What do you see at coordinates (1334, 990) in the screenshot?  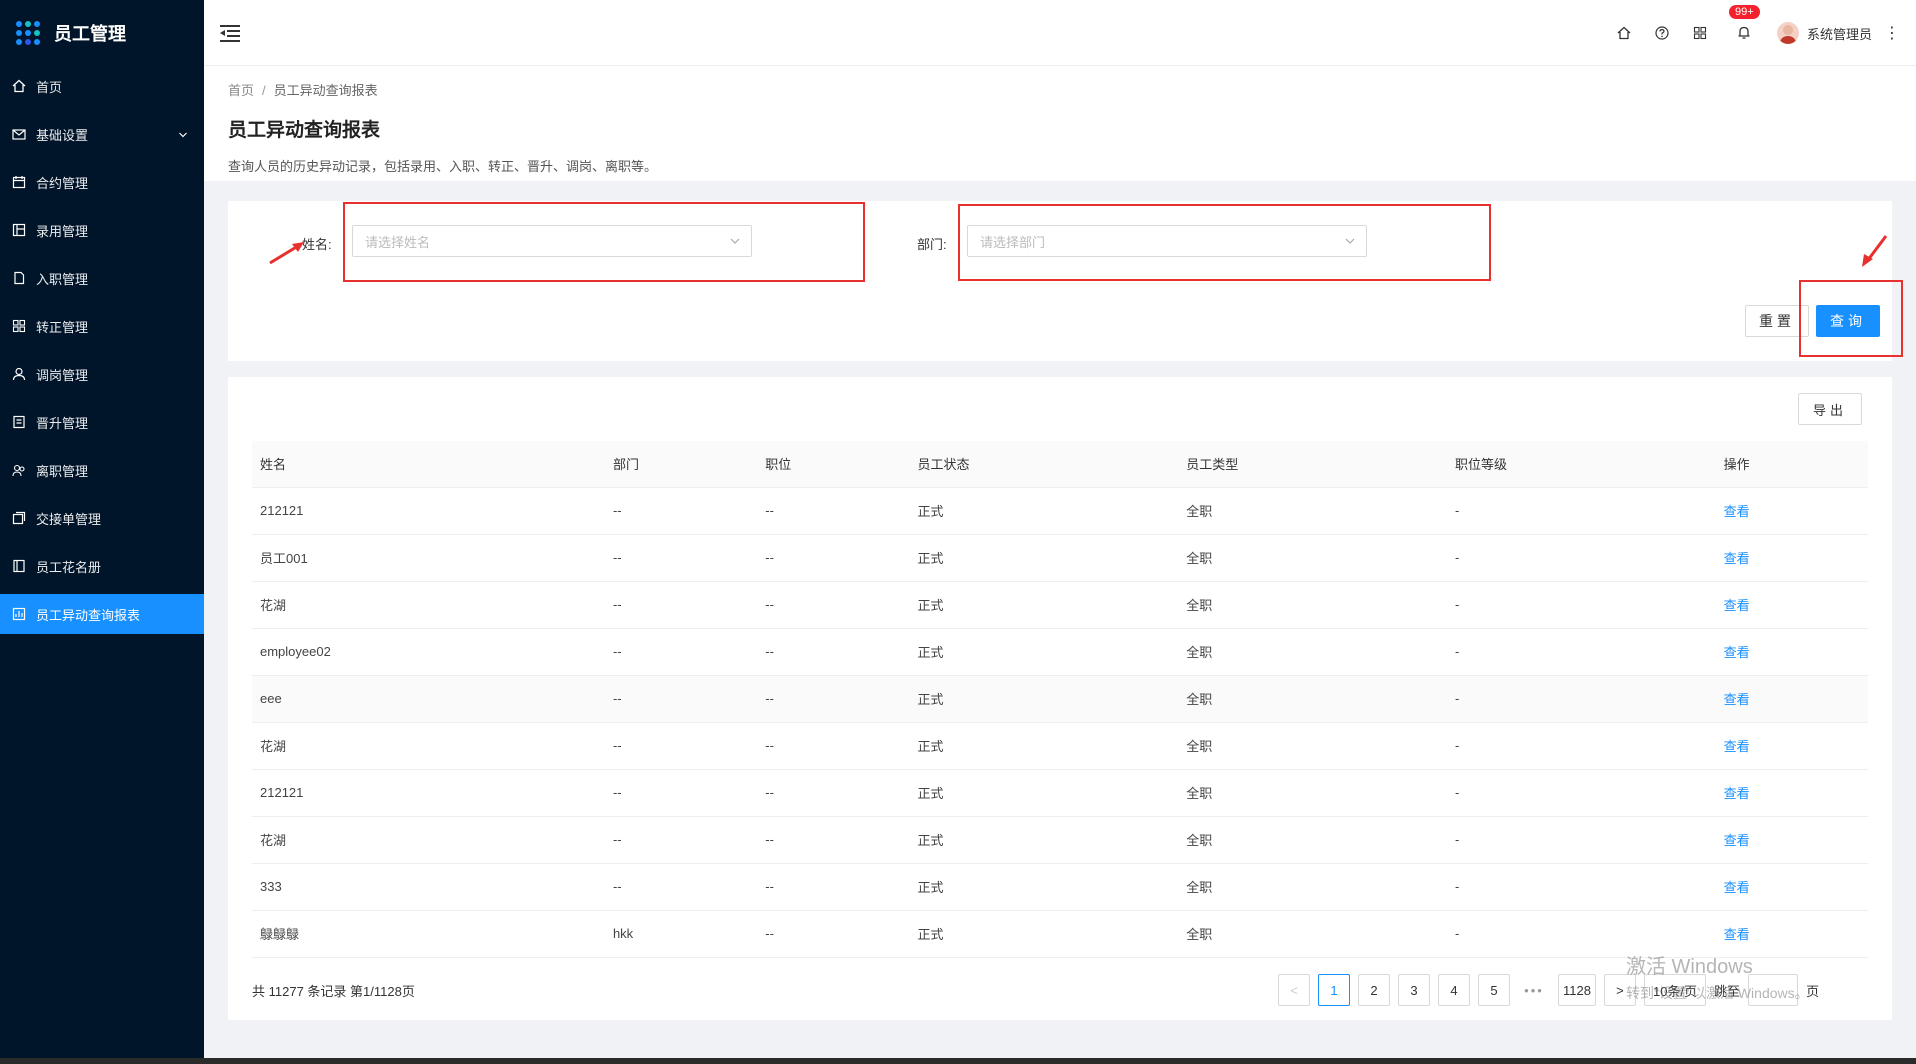 I see `page-button-1: 1` at bounding box center [1334, 990].